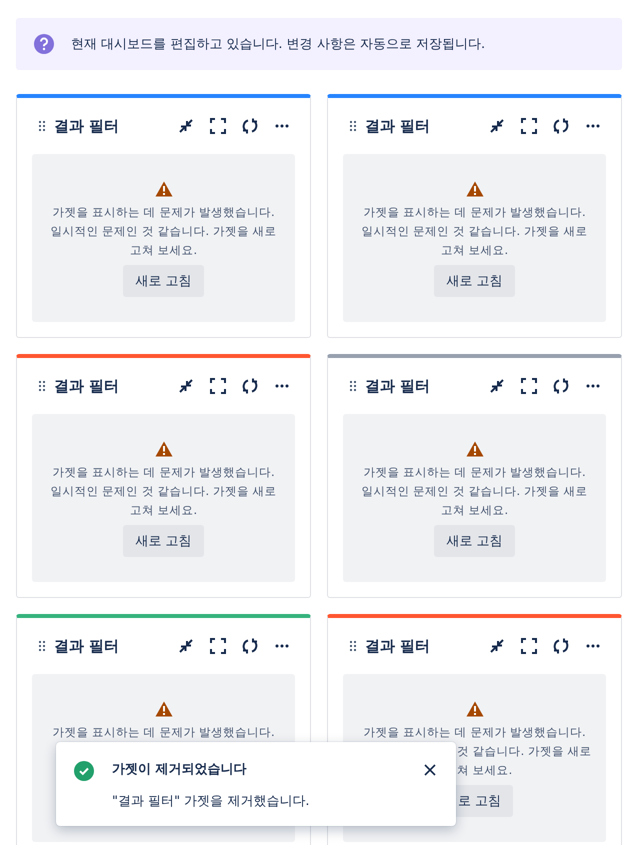 The image size is (641, 845). What do you see at coordinates (484, 770) in the screenshot?
I see `error-message-line: 쳐 보세요.` at bounding box center [484, 770].